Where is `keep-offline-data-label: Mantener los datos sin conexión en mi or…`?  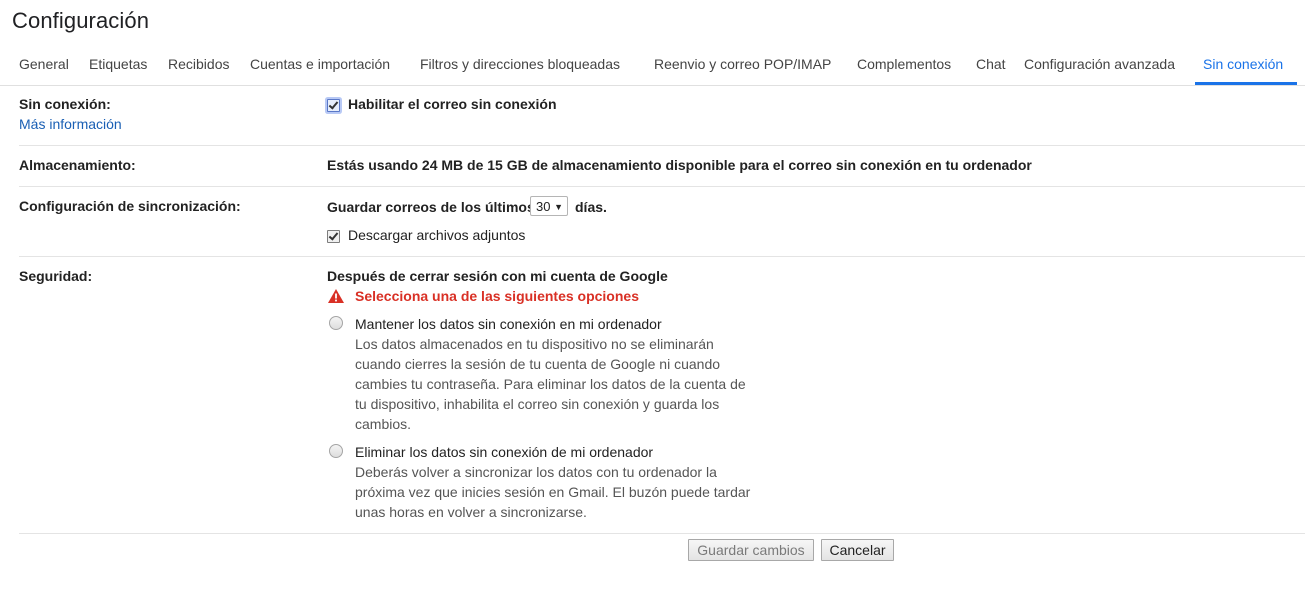
keep-offline-data-label: Mantener los datos sin conexión en mi or… is located at coordinates (508, 324).